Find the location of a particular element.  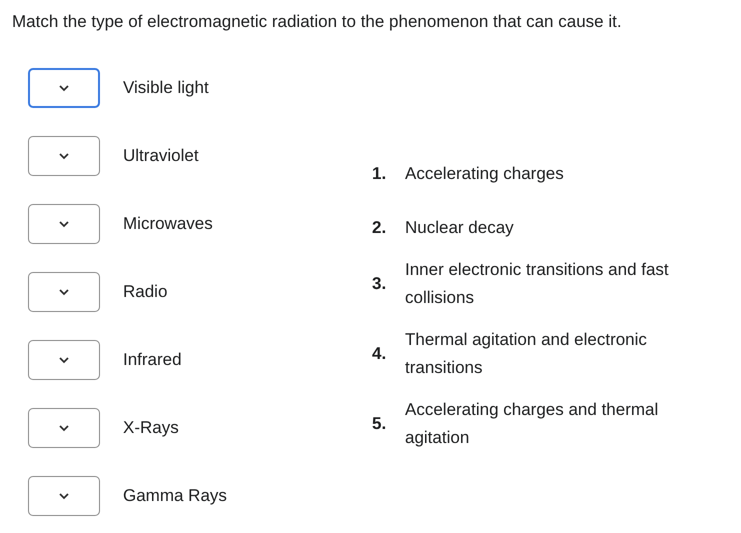

choice-number: 5. is located at coordinates (380, 424).